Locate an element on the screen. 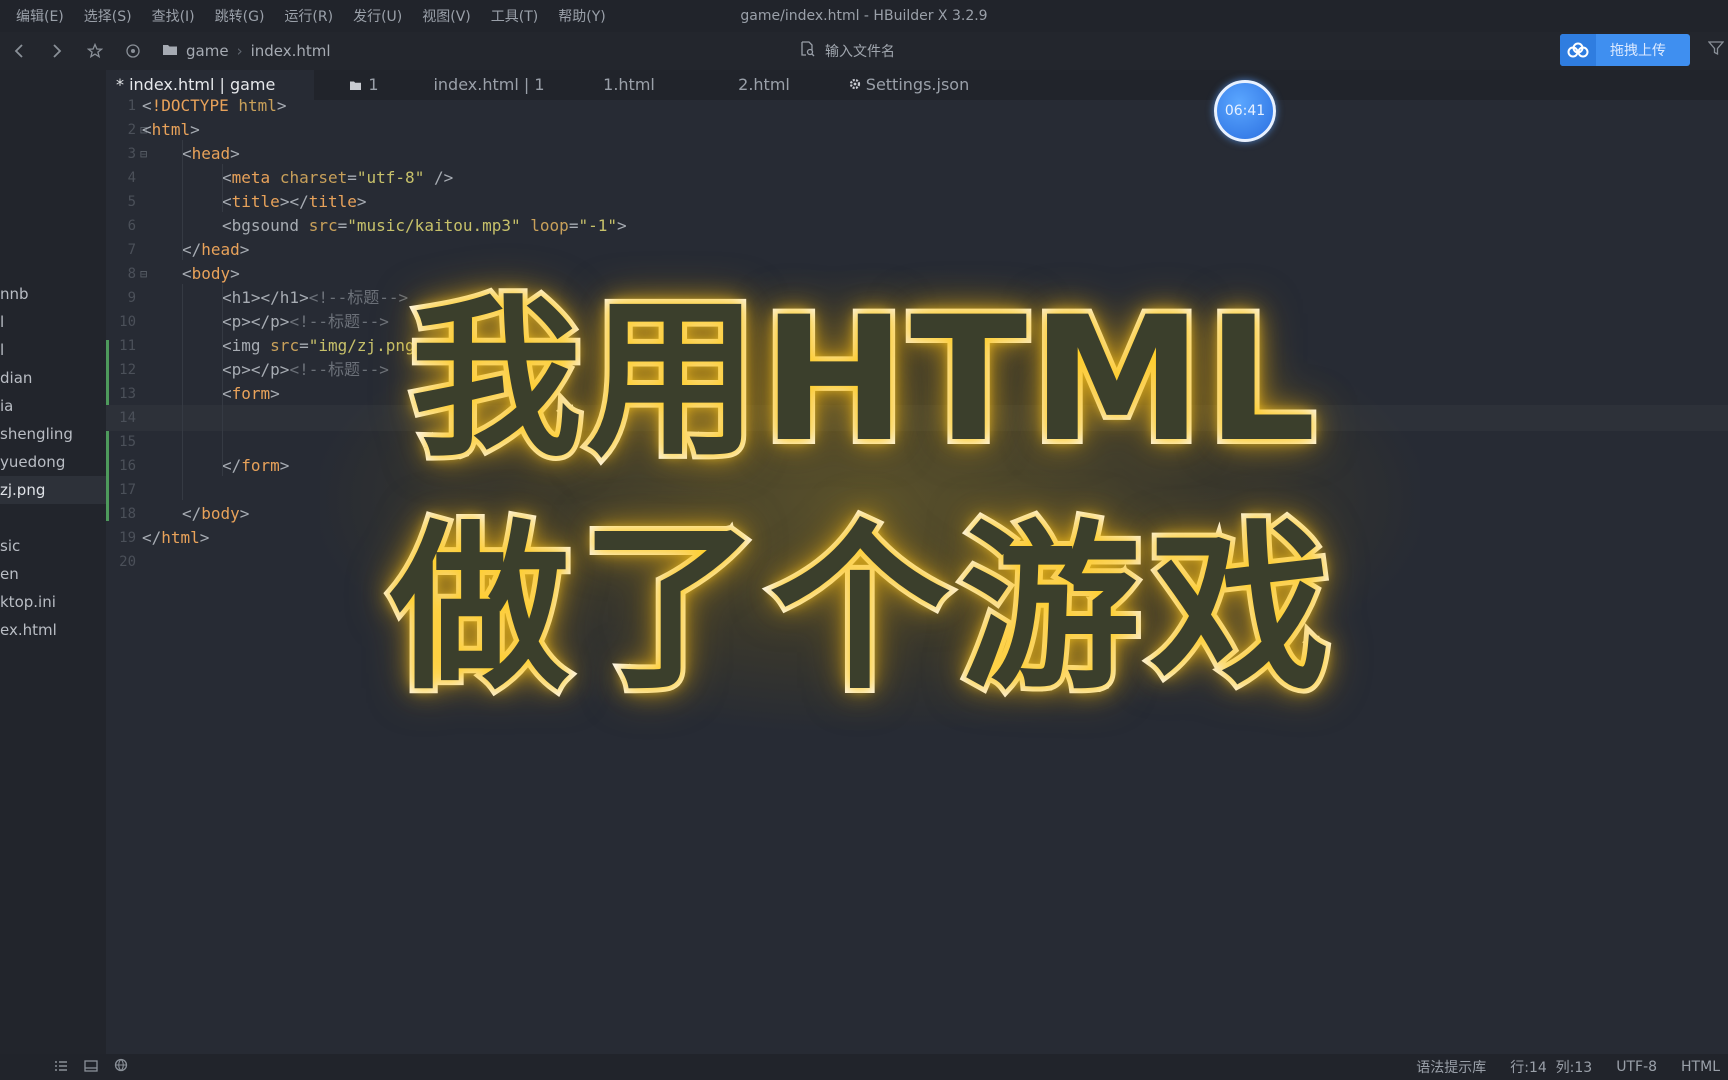 The height and width of the screenshot is (1080, 1728). breadcrumb: game › index.html is located at coordinates (246, 51).